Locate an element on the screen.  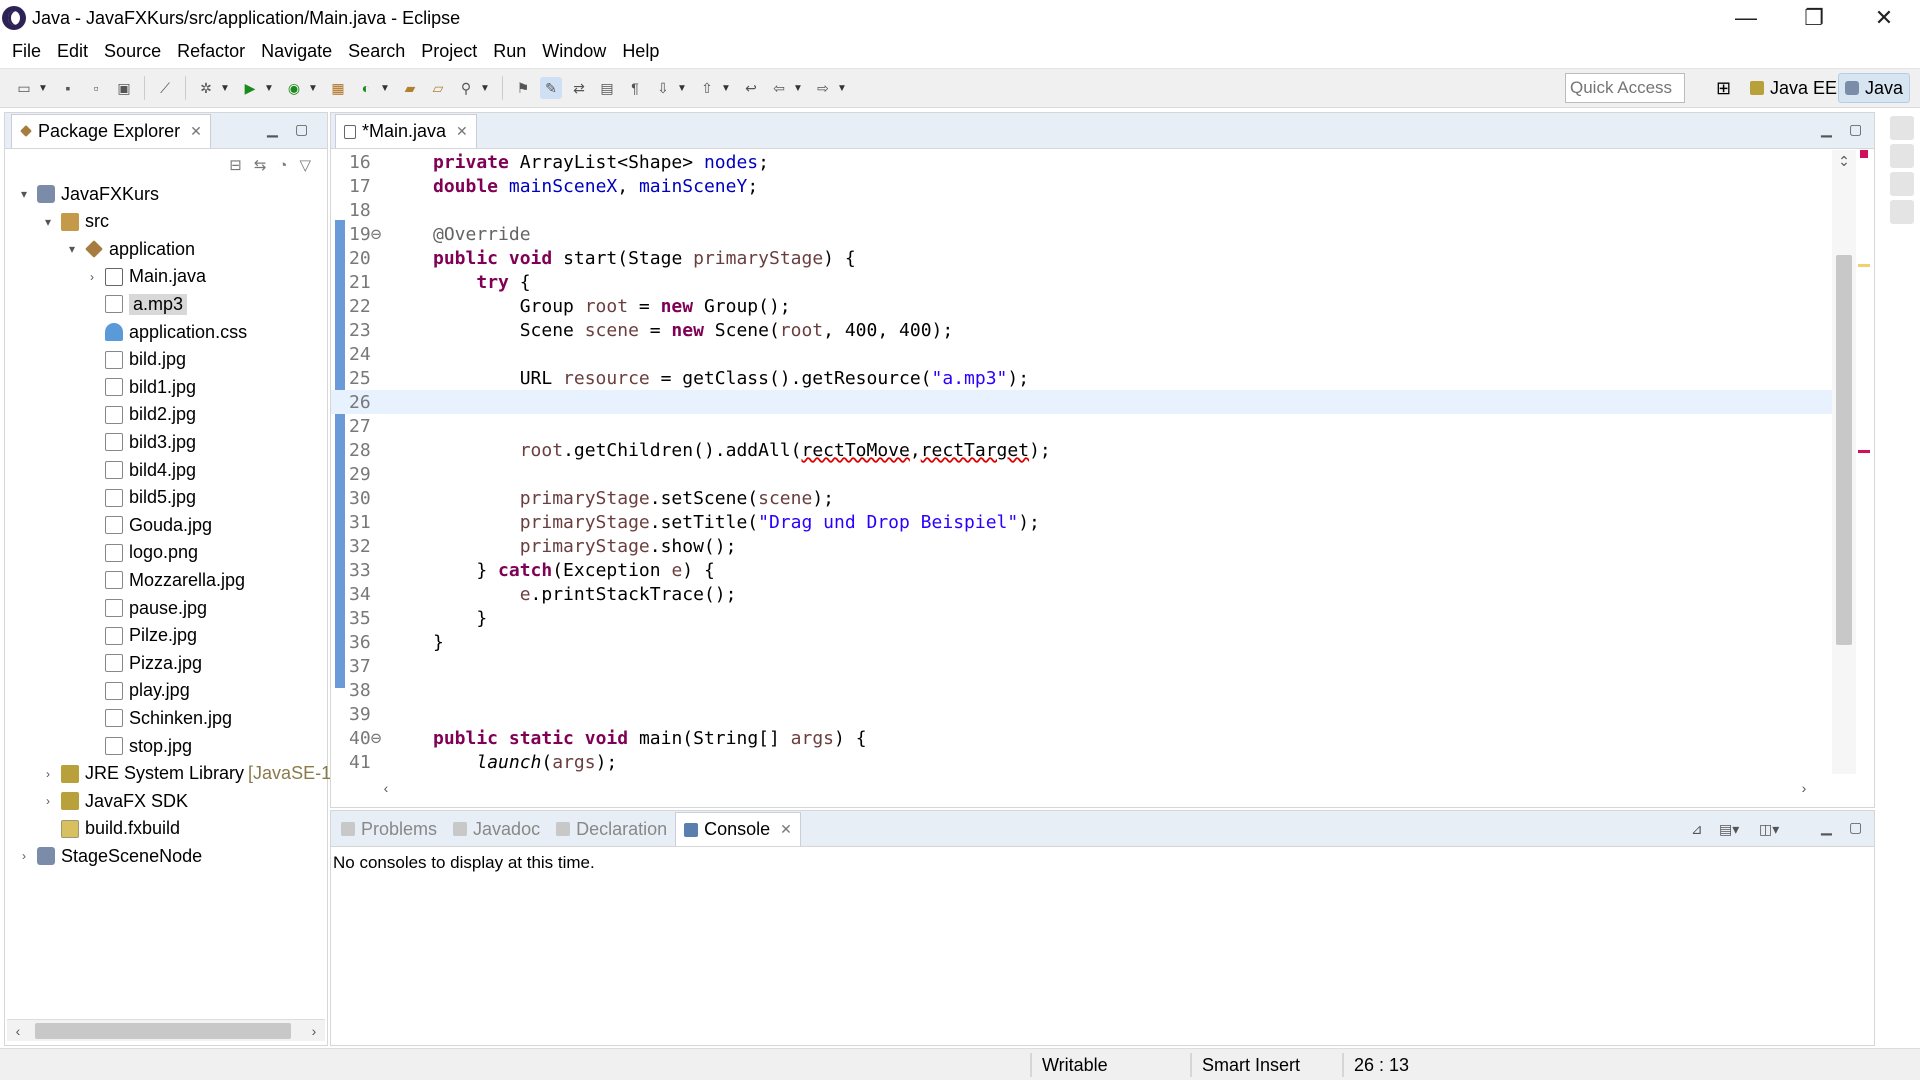
menu-navigate: Navigate is located at coordinates (296, 51).